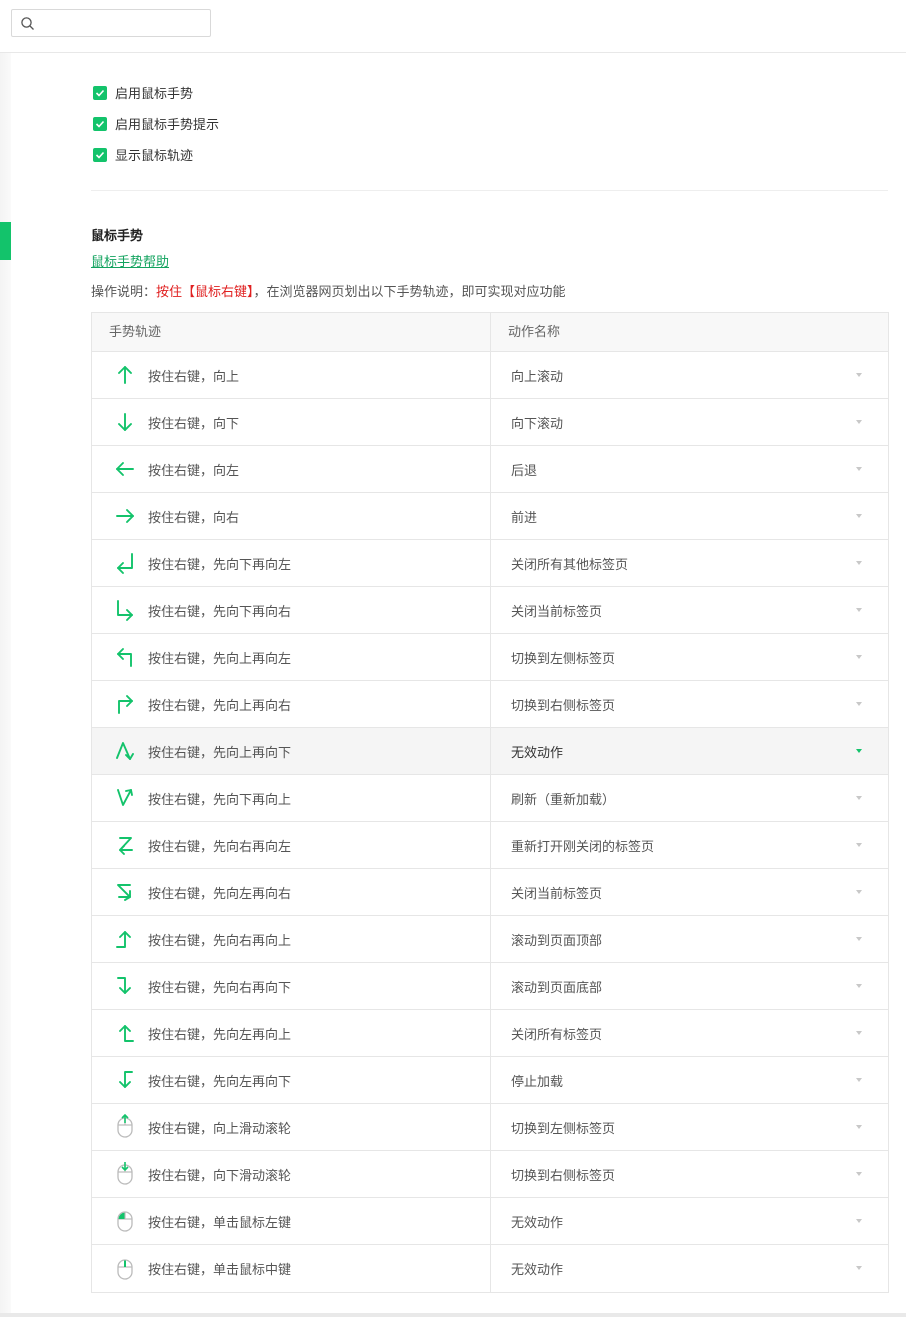  What do you see at coordinates (291, 704) in the screenshot?
I see `gesture-cell: 按住右键，先向上再向右` at bounding box center [291, 704].